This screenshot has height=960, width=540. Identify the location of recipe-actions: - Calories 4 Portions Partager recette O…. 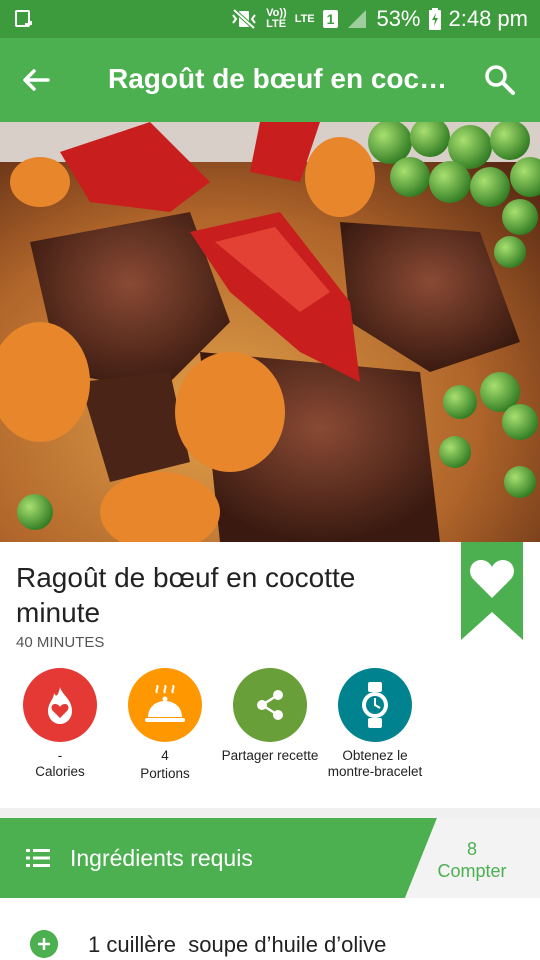
(270, 738).